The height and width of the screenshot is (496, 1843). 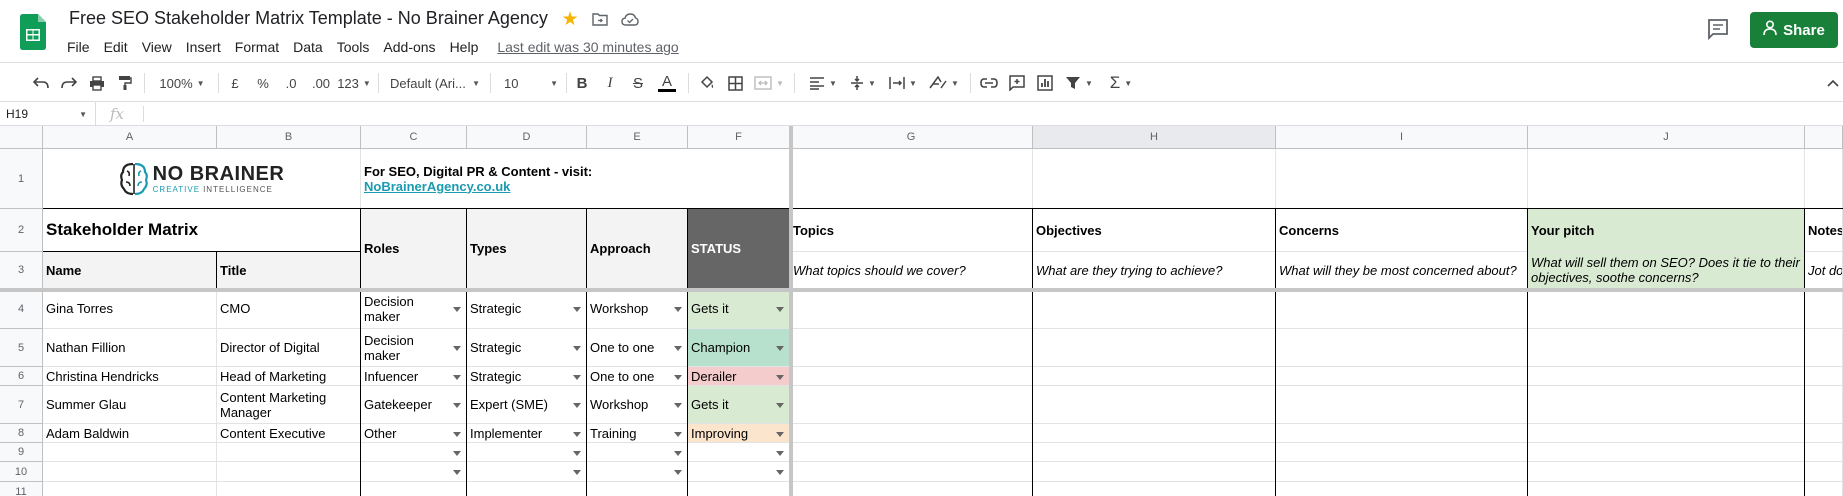 What do you see at coordinates (235, 83) in the screenshot?
I see `currency-format-button: £` at bounding box center [235, 83].